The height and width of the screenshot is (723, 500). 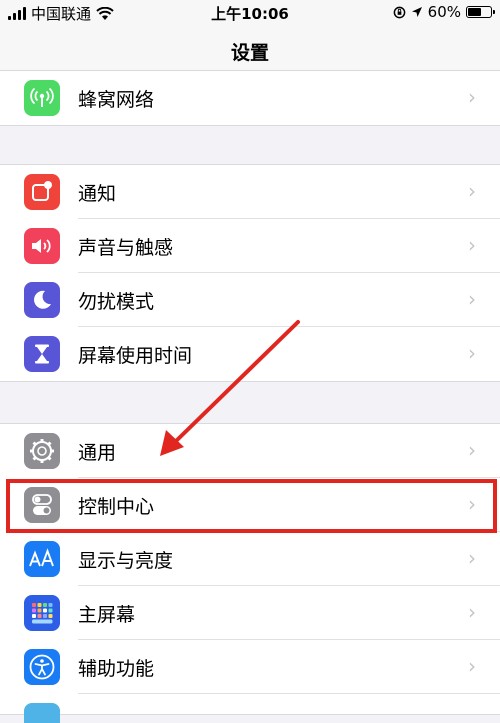 I want to click on settings-item-do-not-disturb: 勿扰模式 ›, so click(x=250, y=300).